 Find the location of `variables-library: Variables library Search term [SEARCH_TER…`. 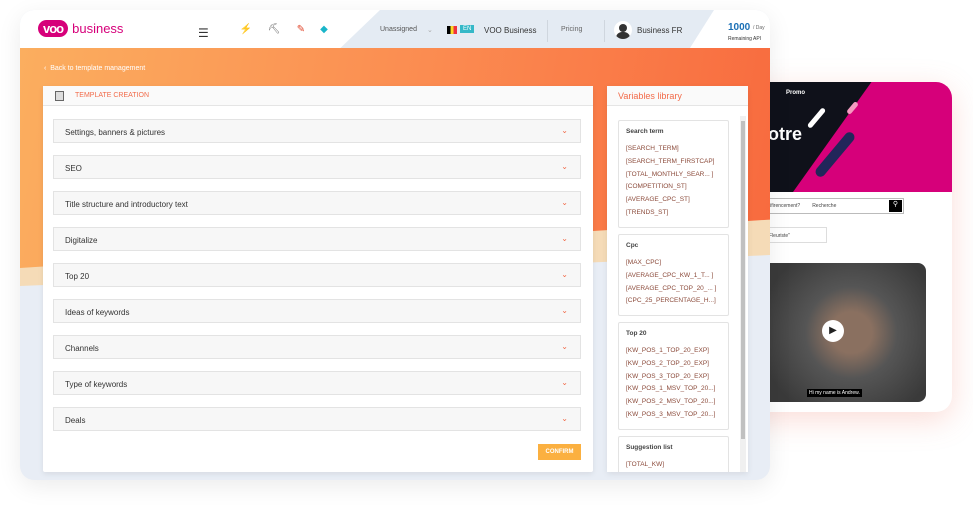

variables-library: Variables library Search term [SEARCH_TER… is located at coordinates (677, 279).